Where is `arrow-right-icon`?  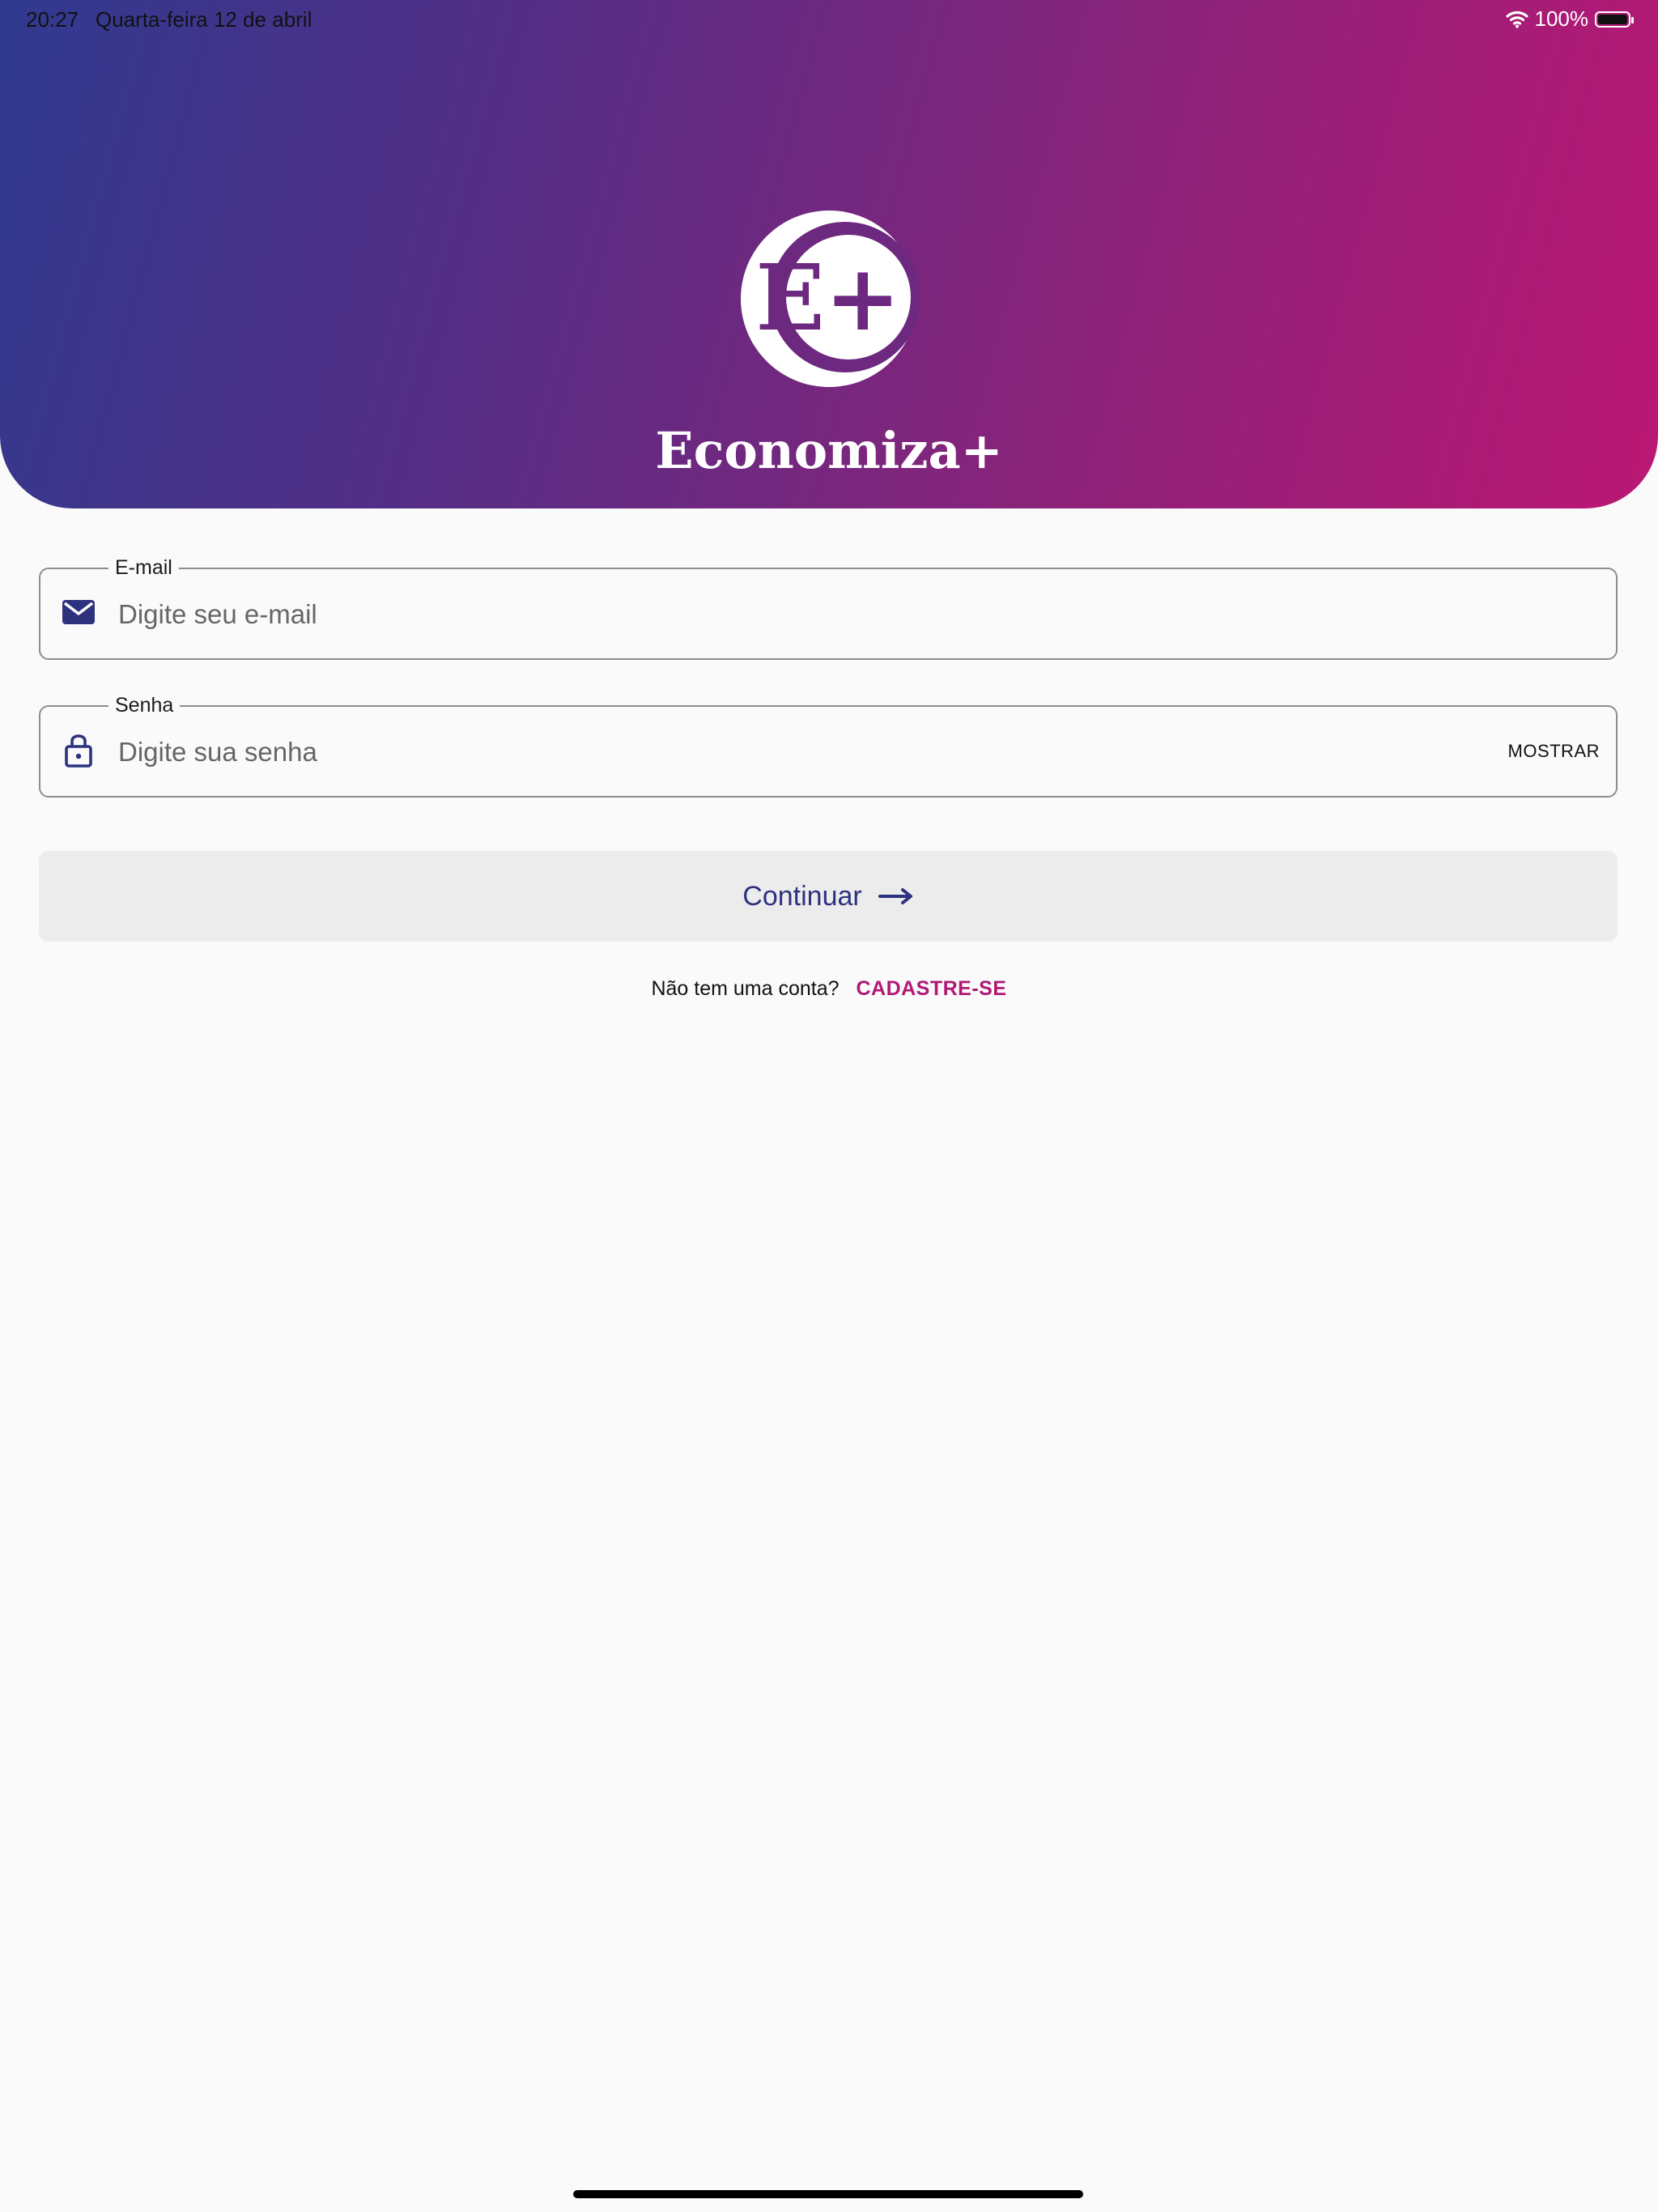
arrow-right-icon is located at coordinates (896, 896).